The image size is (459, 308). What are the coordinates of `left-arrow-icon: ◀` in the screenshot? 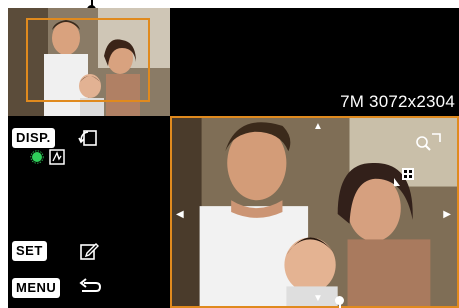 It's located at (180, 215).